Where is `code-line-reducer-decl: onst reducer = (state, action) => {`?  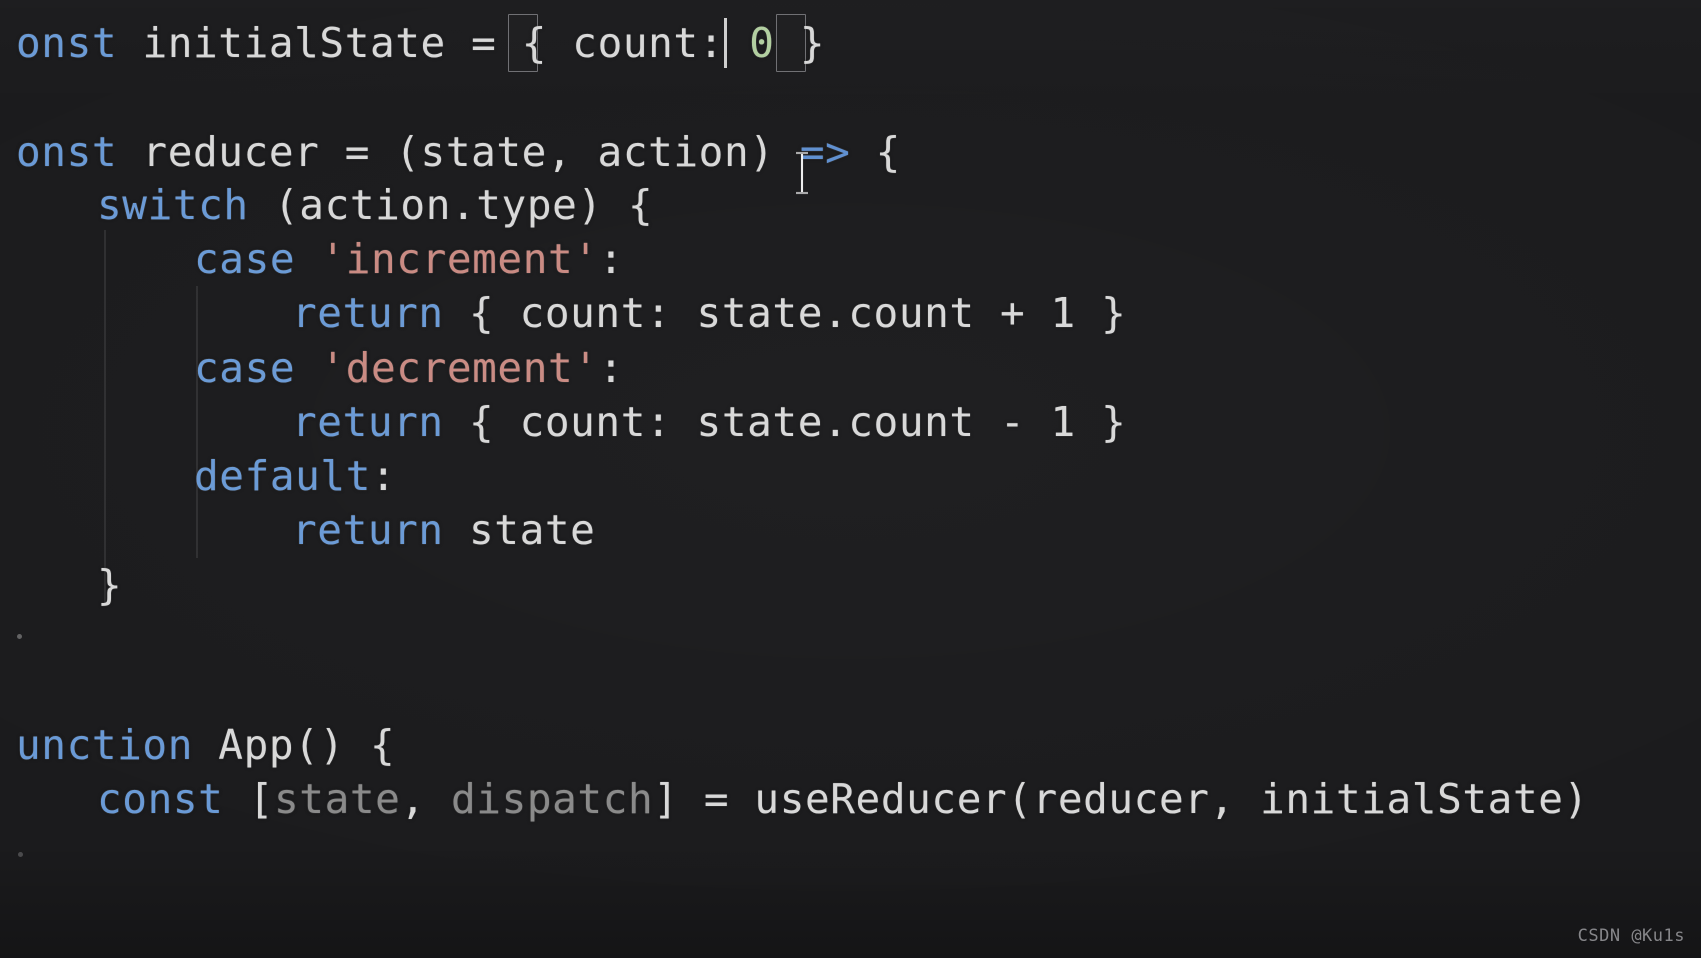 code-line-reducer-decl: onst reducer = (state, action) => { is located at coordinates (458, 152).